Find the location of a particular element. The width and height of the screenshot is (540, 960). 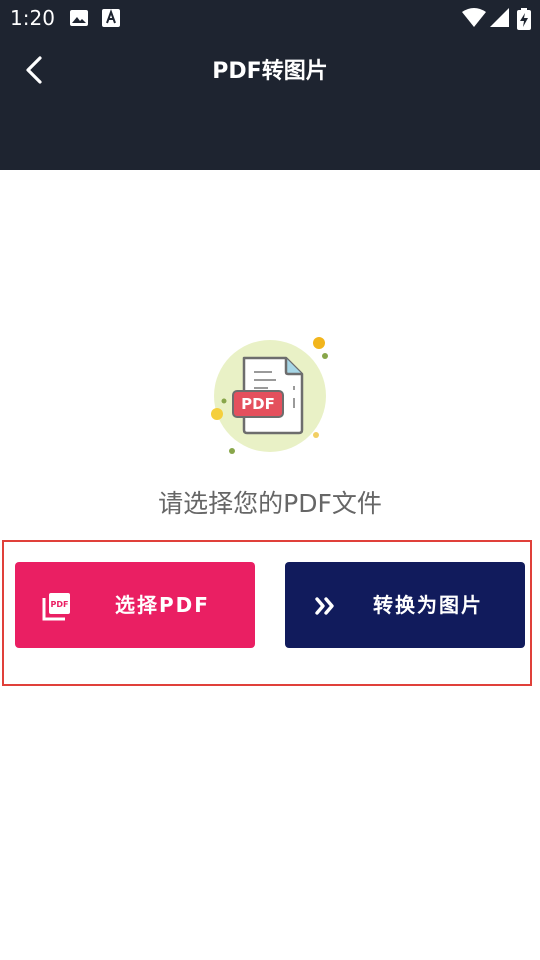

image-icon is located at coordinates (79, 20).